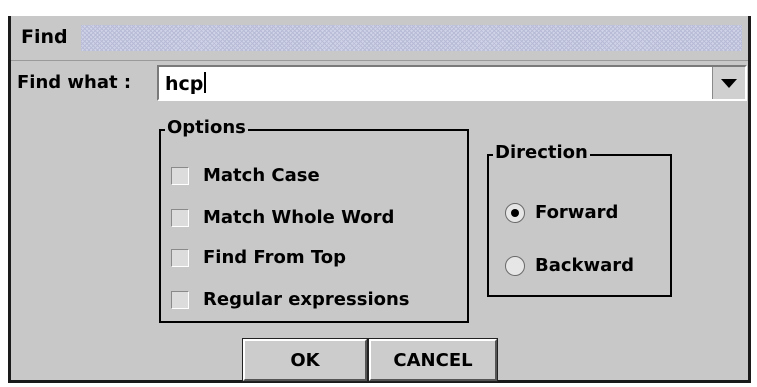 The width and height of the screenshot is (757, 387). Describe the element at coordinates (180, 175) in the screenshot. I see `match-case-checkbox` at that location.